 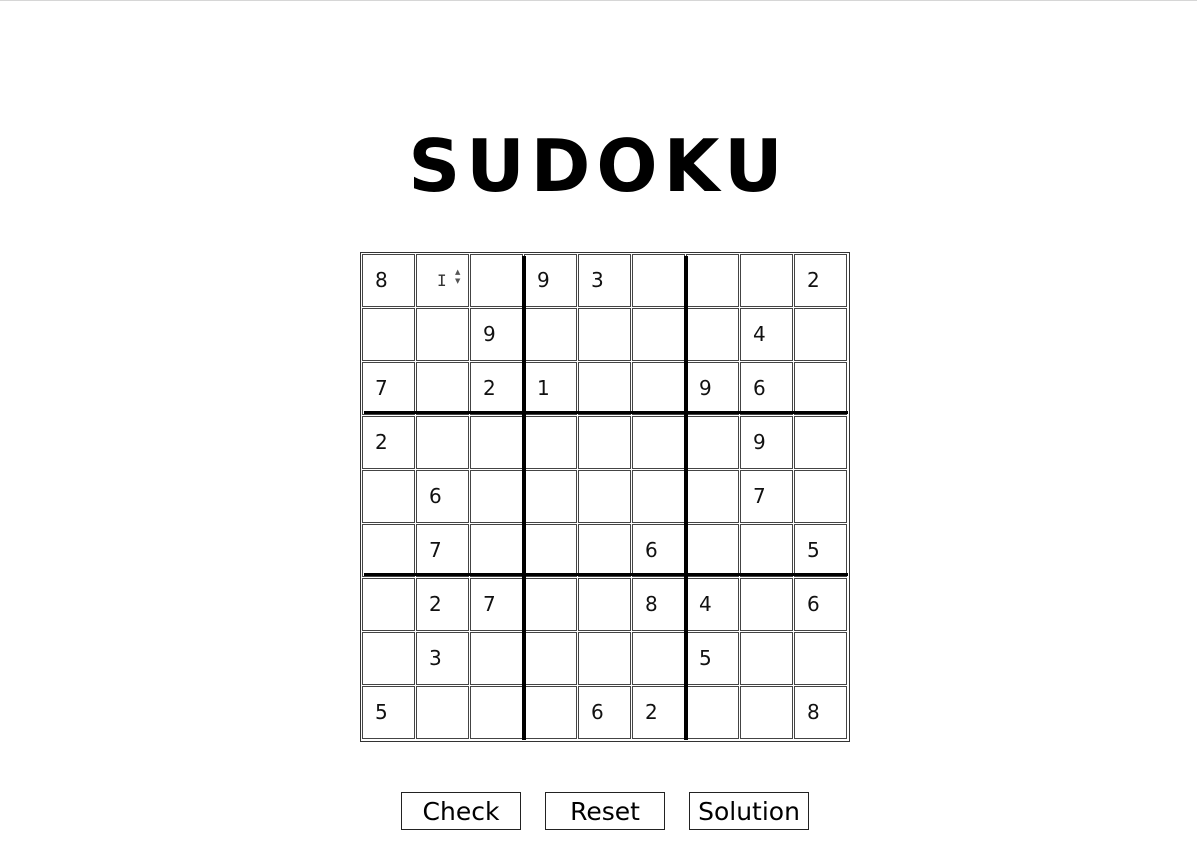 I want to click on sudoku-cell: I ▲ ▼, so click(x=442, y=280).